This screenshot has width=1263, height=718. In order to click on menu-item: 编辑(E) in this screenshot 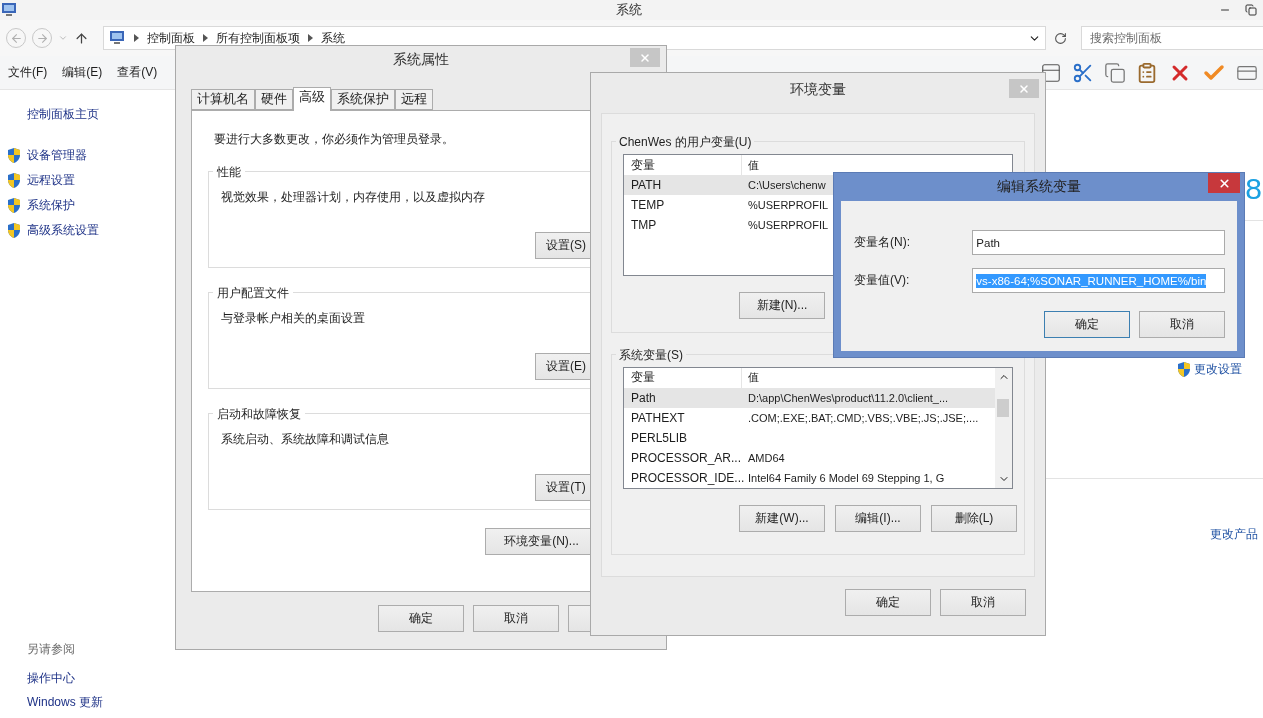, I will do `click(82, 72)`.